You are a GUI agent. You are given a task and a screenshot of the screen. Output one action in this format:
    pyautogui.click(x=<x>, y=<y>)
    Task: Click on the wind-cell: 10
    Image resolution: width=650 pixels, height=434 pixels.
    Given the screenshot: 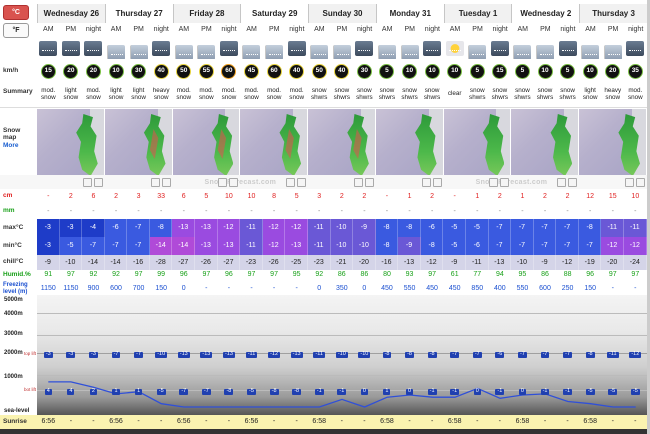 What is the action you would take?
    pyautogui.click(x=409, y=71)
    